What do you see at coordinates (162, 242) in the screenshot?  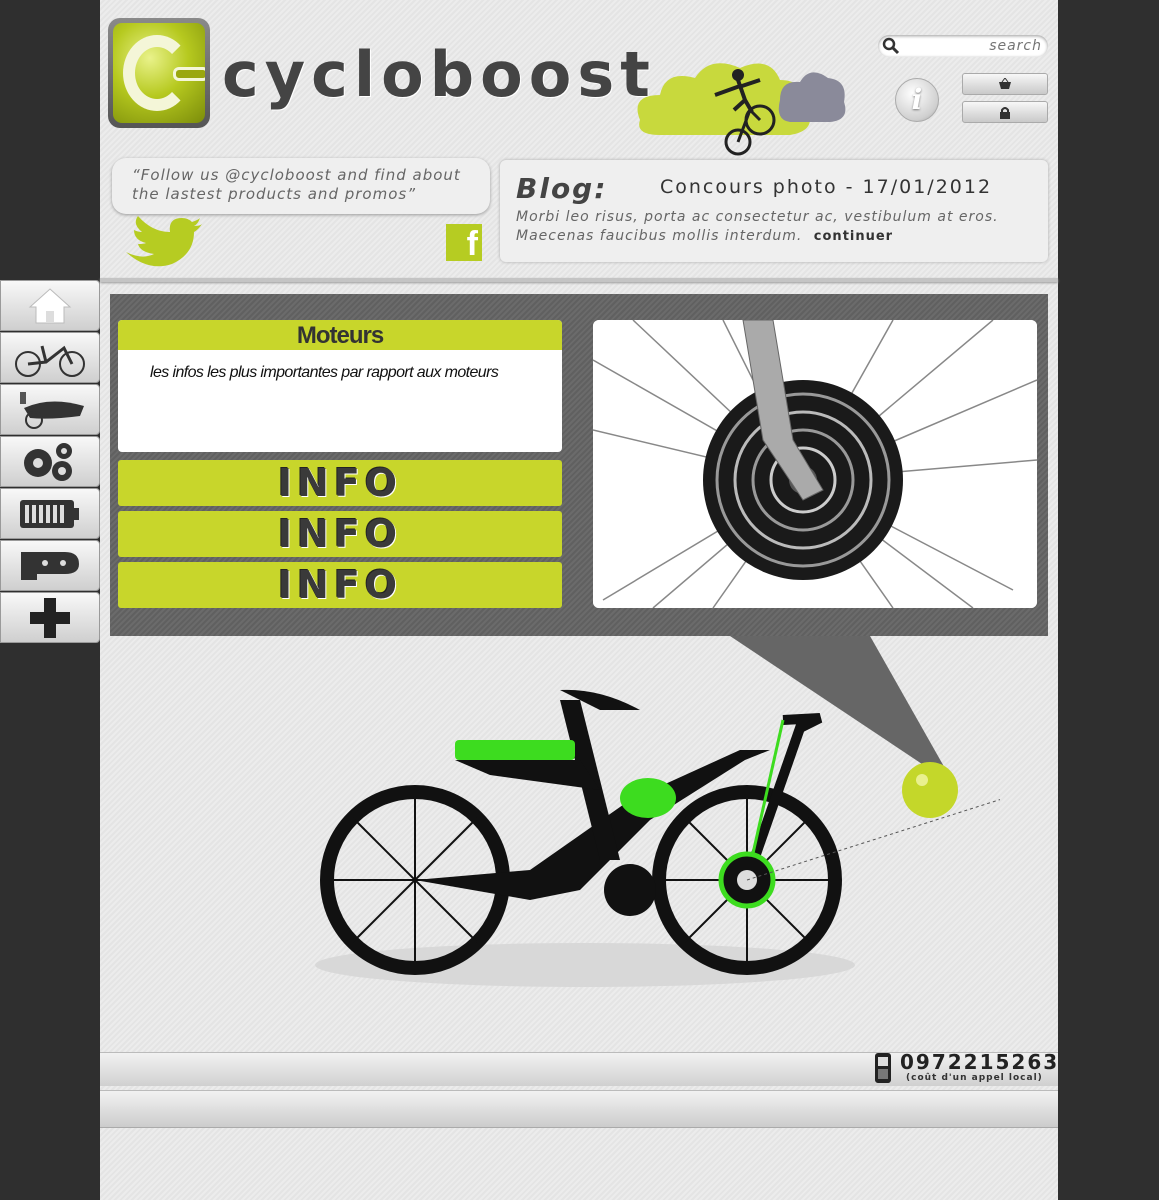 I see `twitter-bird-icon` at bounding box center [162, 242].